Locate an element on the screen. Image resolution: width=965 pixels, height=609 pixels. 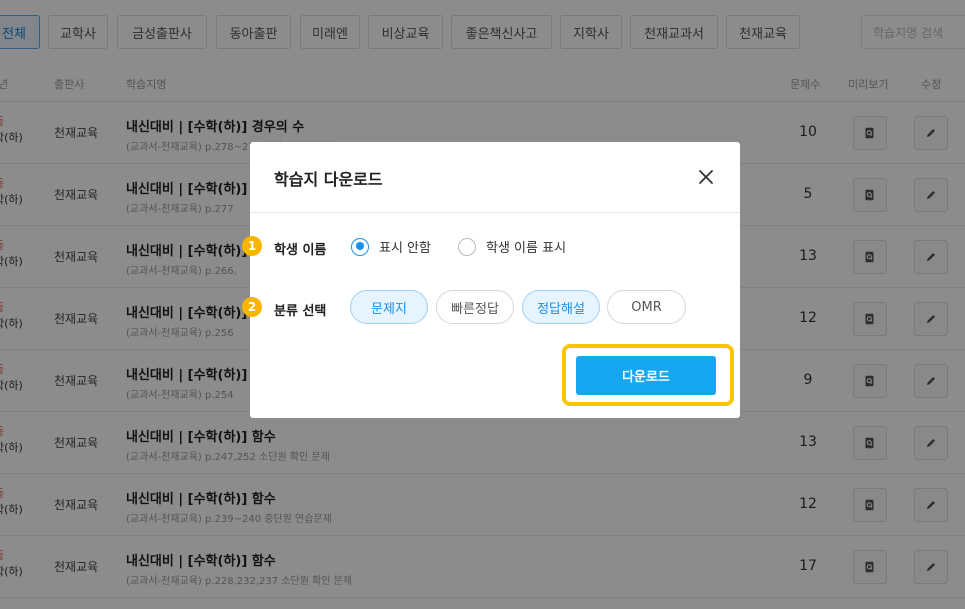
option-problem-sheet: 문제지 is located at coordinates (389, 307).